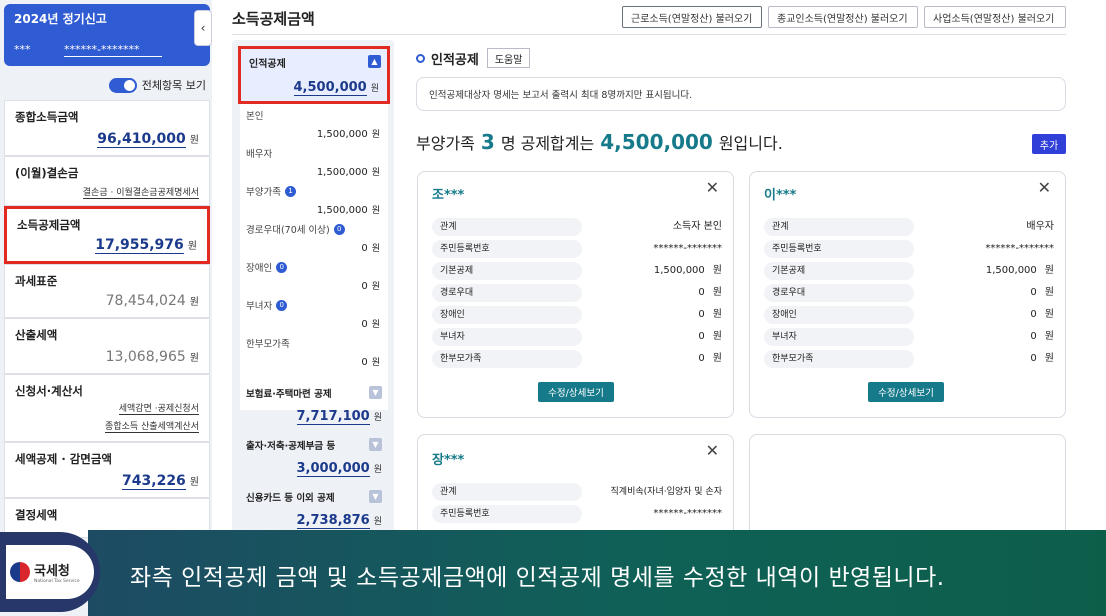  What do you see at coordinates (314, 456) in the screenshot?
I see `category-savings: 출자·저축·공제부금 등 ▼ 3,000,000 원` at bounding box center [314, 456].